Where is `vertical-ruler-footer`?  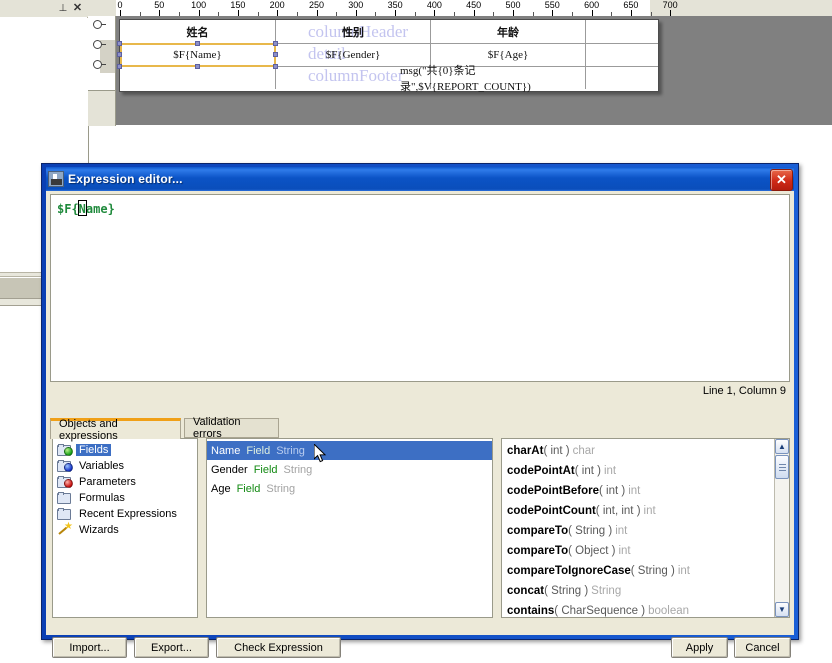 vertical-ruler-footer is located at coordinates (102, 108).